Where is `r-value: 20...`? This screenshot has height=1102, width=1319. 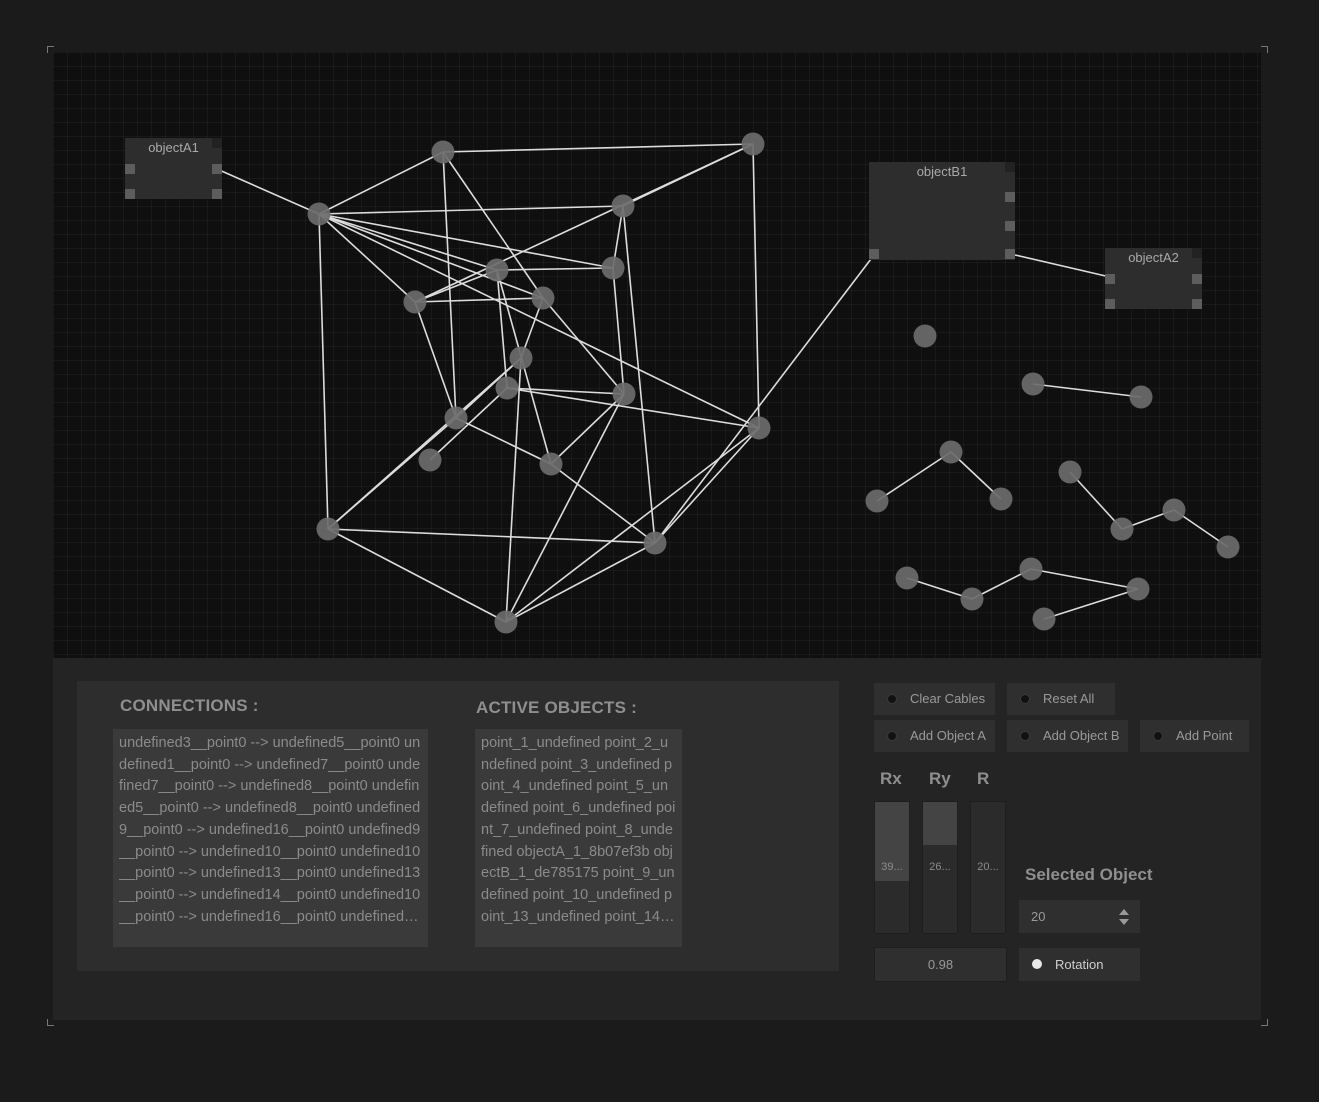 r-value: 20... is located at coordinates (988, 867).